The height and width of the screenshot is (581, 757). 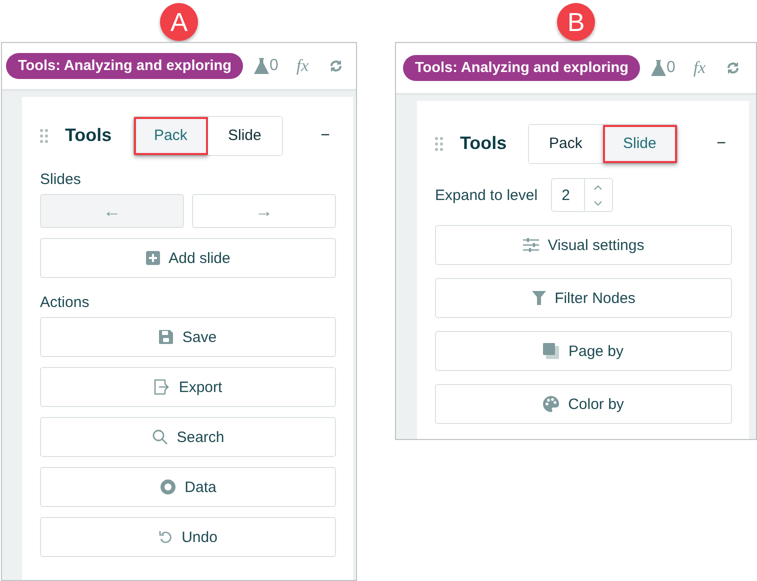 I want to click on action-button: Data, so click(x=188, y=487).